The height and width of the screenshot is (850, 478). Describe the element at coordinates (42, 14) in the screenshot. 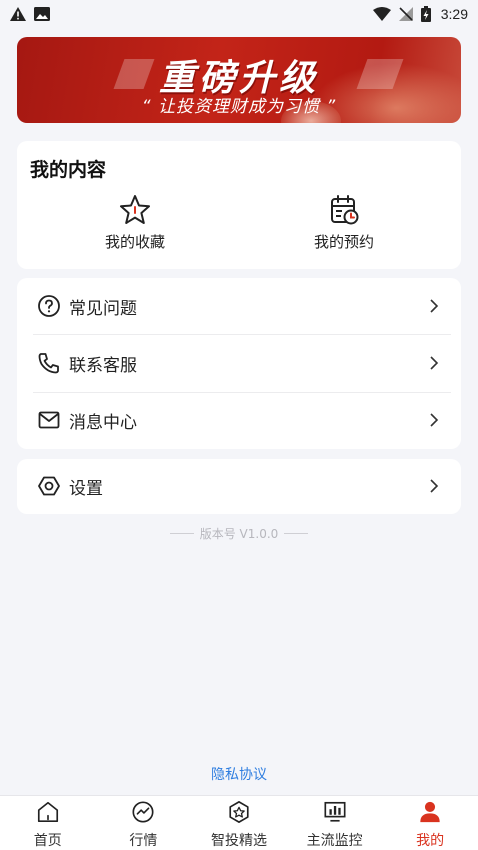

I see `image-icon` at that location.